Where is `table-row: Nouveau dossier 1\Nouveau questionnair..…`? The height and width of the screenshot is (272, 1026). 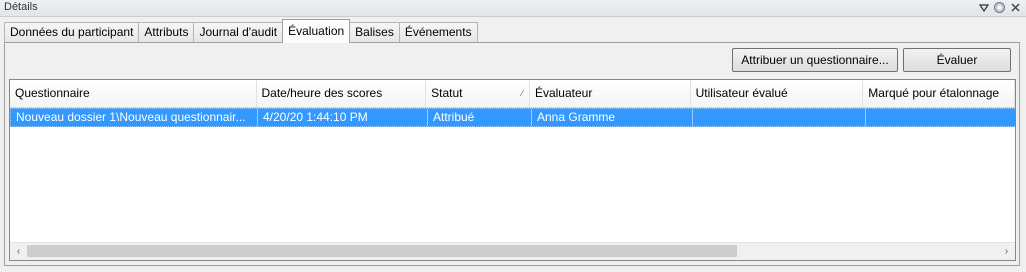
table-row: Nouveau dossier 1\Nouveau questionnair..… is located at coordinates (512, 117).